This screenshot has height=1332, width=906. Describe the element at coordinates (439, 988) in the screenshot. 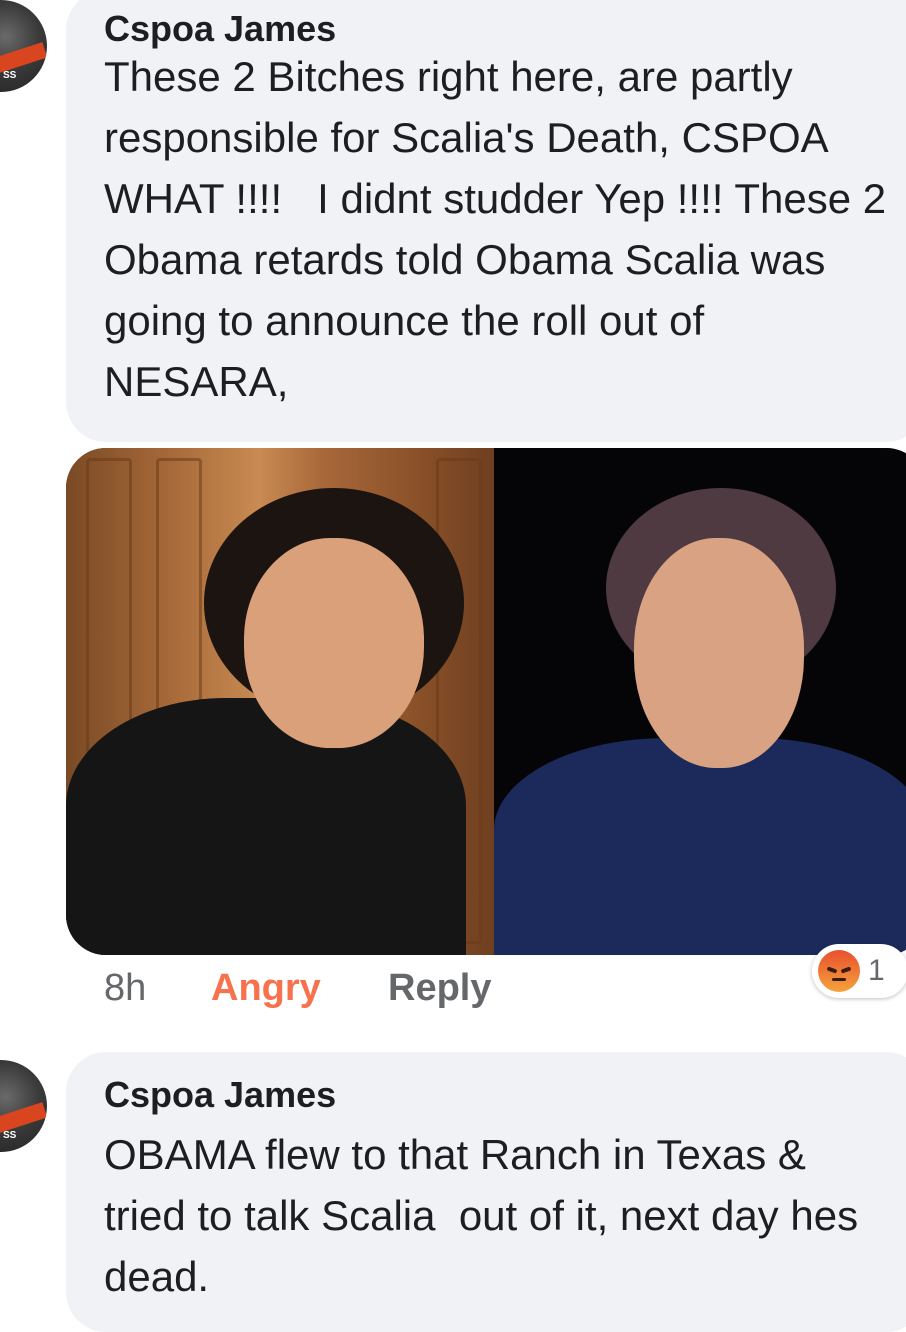

I see `reply-button: Reply` at that location.